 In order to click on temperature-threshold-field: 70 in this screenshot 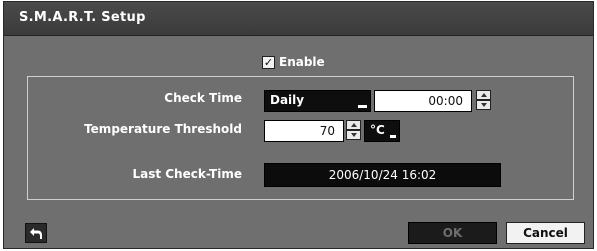, I will do `click(304, 131)`.